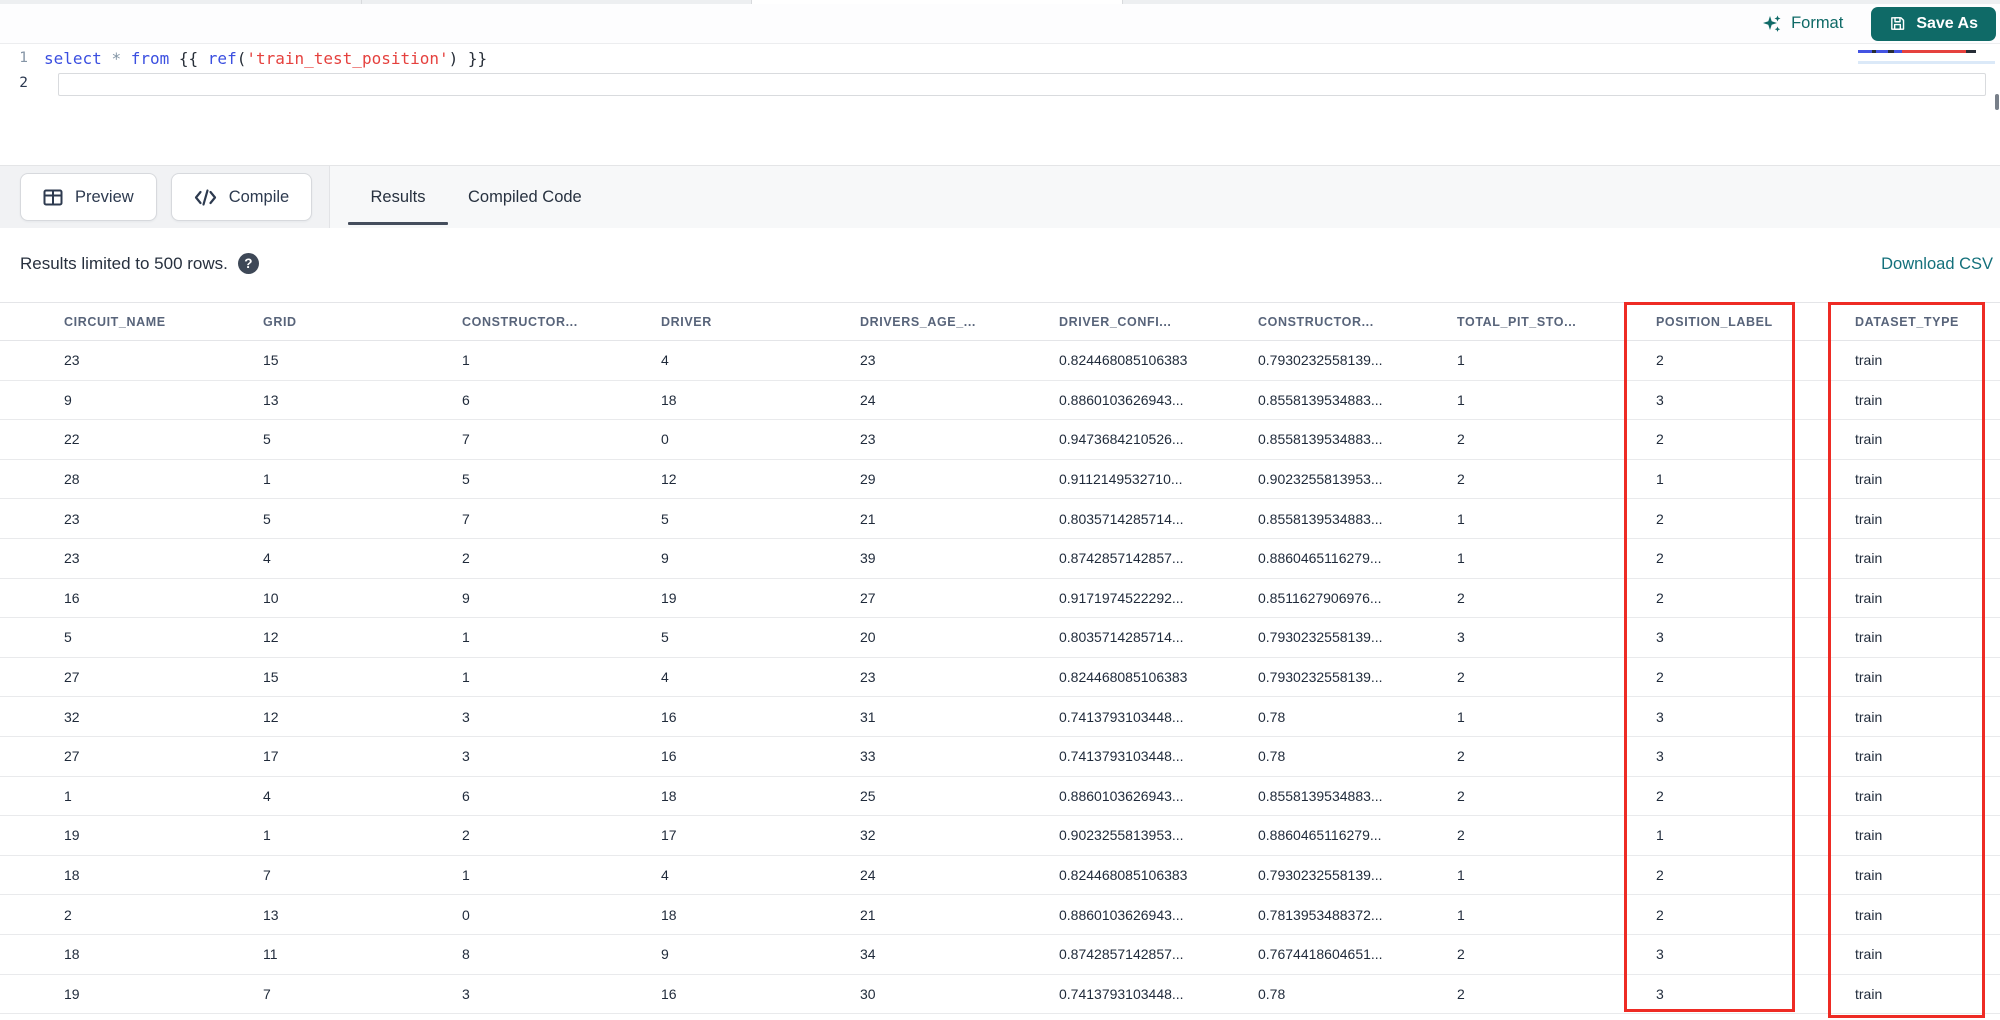 Image resolution: width=2000 pixels, height=1020 pixels. I want to click on editor-scrollbar-thumb, so click(1997, 102).